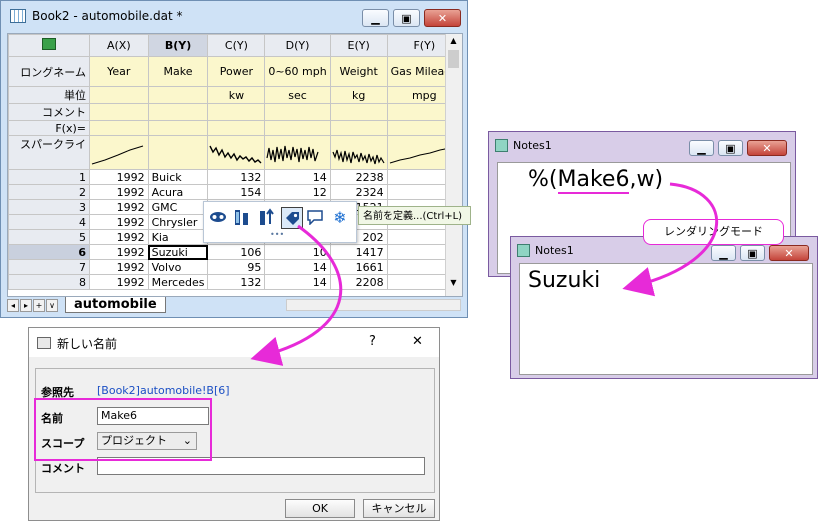 The height and width of the screenshot is (521, 820). Describe the element at coordinates (670, 239) in the screenshot. I see `arrow-notes-to-rendered` at that location.